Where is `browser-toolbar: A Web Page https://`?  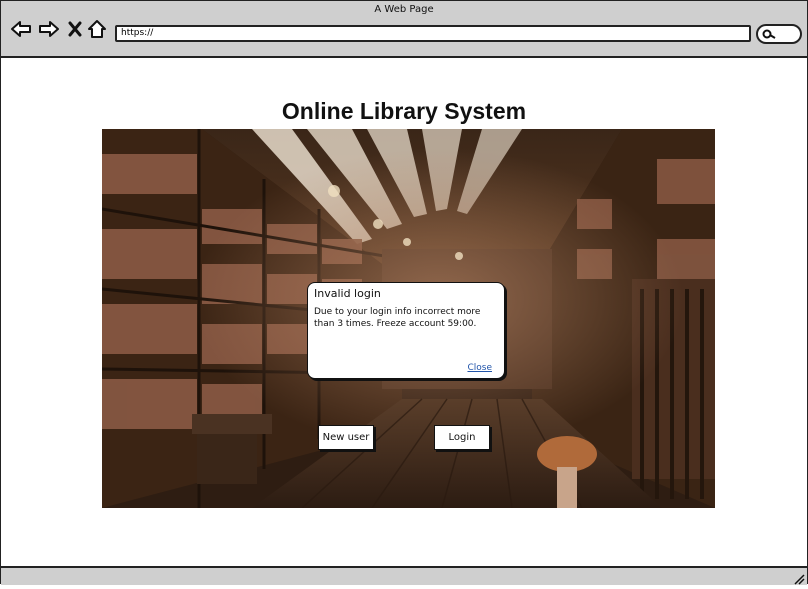
browser-toolbar: A Web Page https:// is located at coordinates (404, 29).